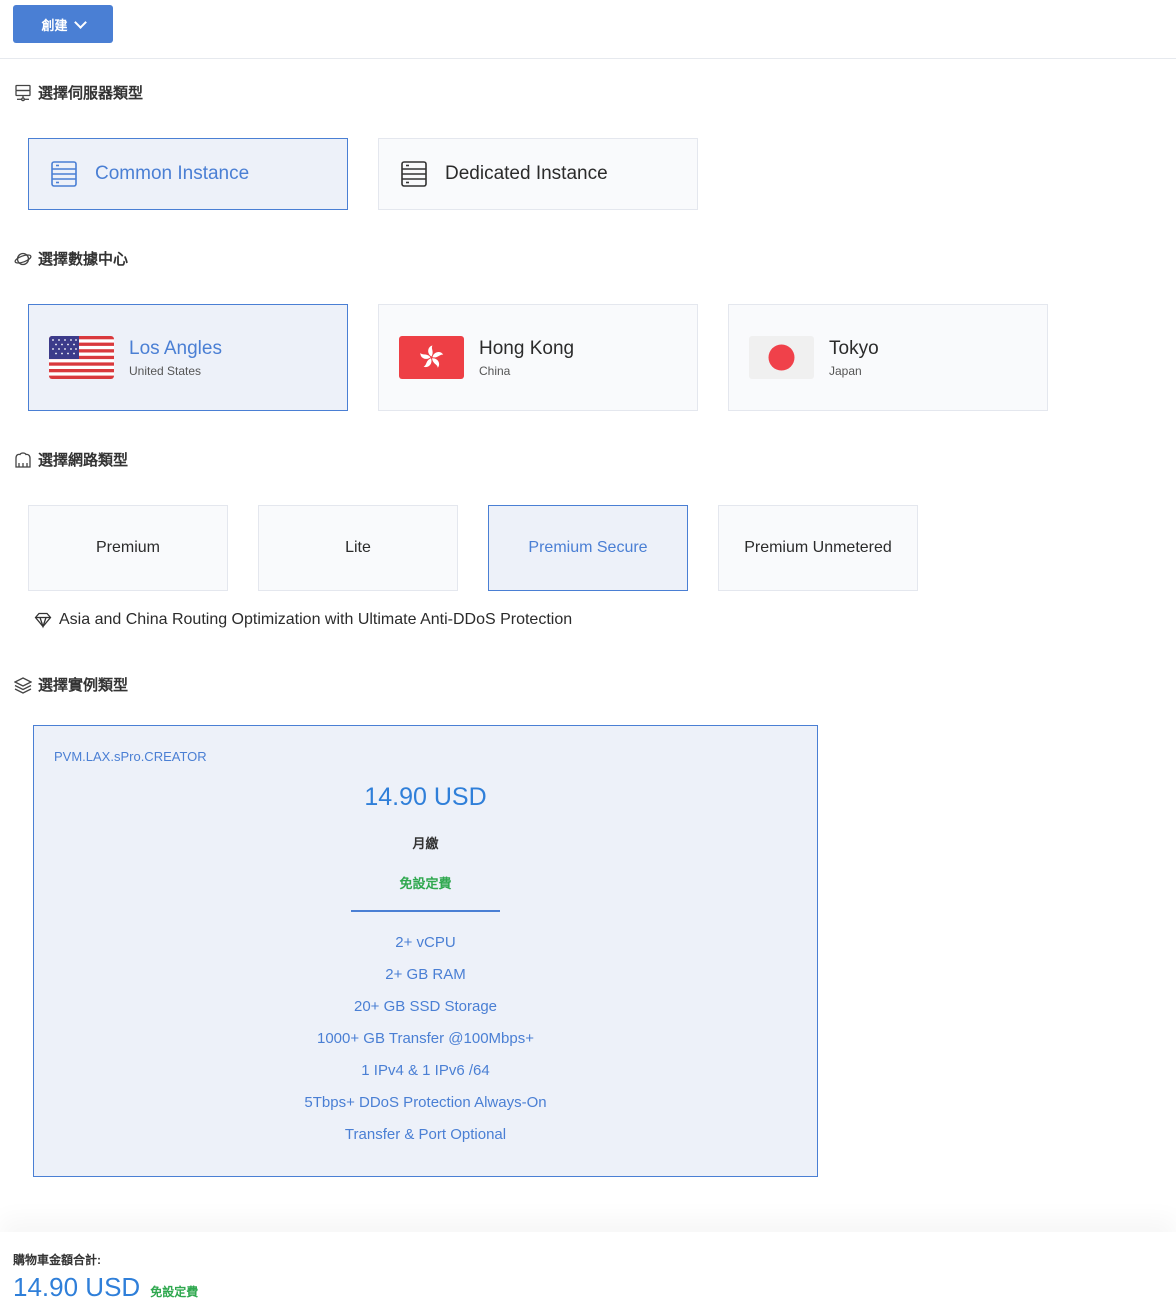  I want to click on server-type-common: Common Instance, so click(188, 174).